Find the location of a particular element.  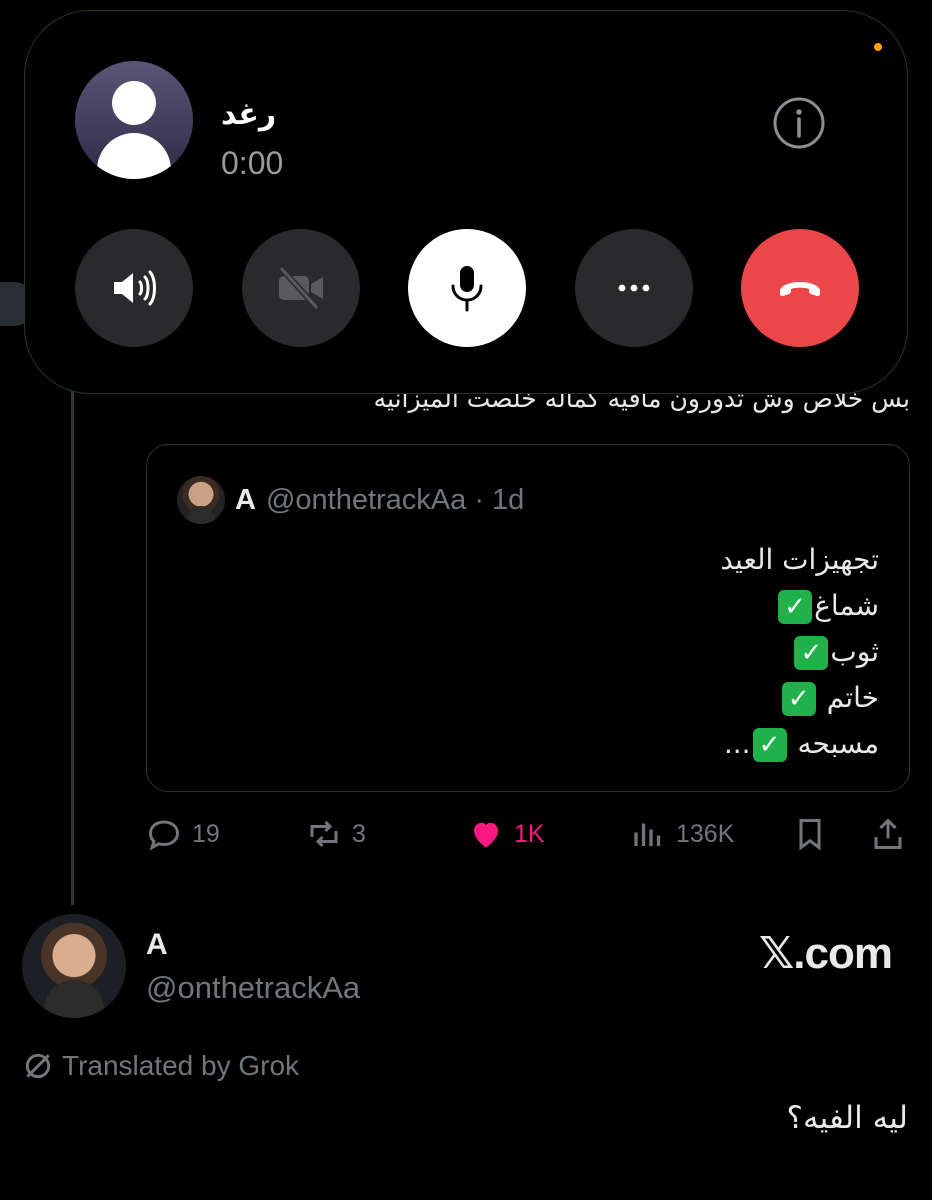

end-call-icon is located at coordinates (800, 289).